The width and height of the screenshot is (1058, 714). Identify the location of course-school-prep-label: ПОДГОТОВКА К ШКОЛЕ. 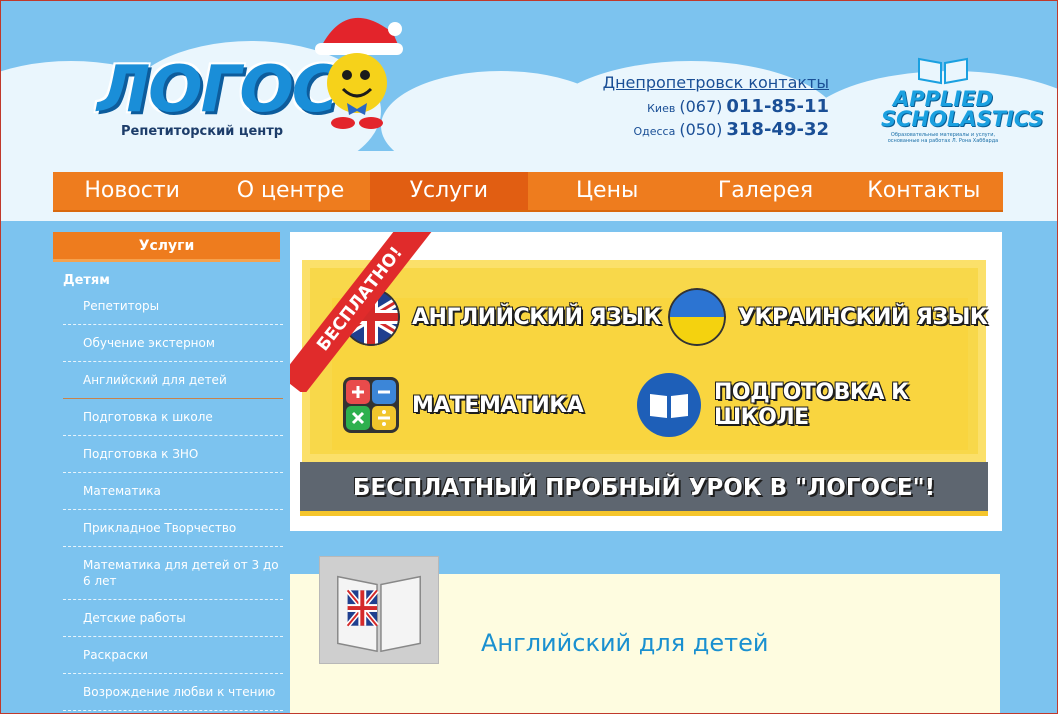
(811, 405).